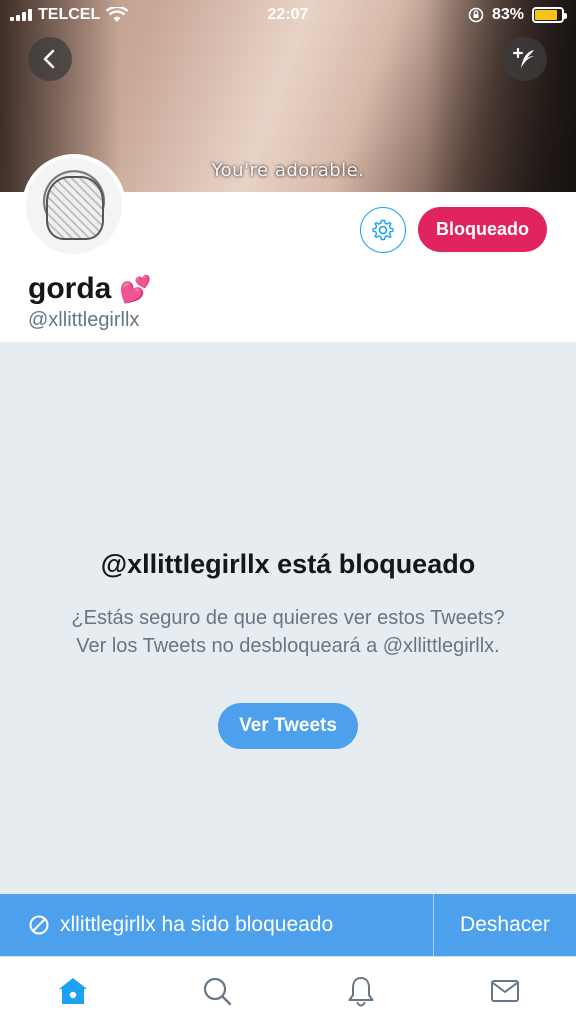 Image resolution: width=576 pixels, height=1024 pixels. I want to click on snackbar-message: xllittlegirllx ha sido bloqueado, so click(180, 925).